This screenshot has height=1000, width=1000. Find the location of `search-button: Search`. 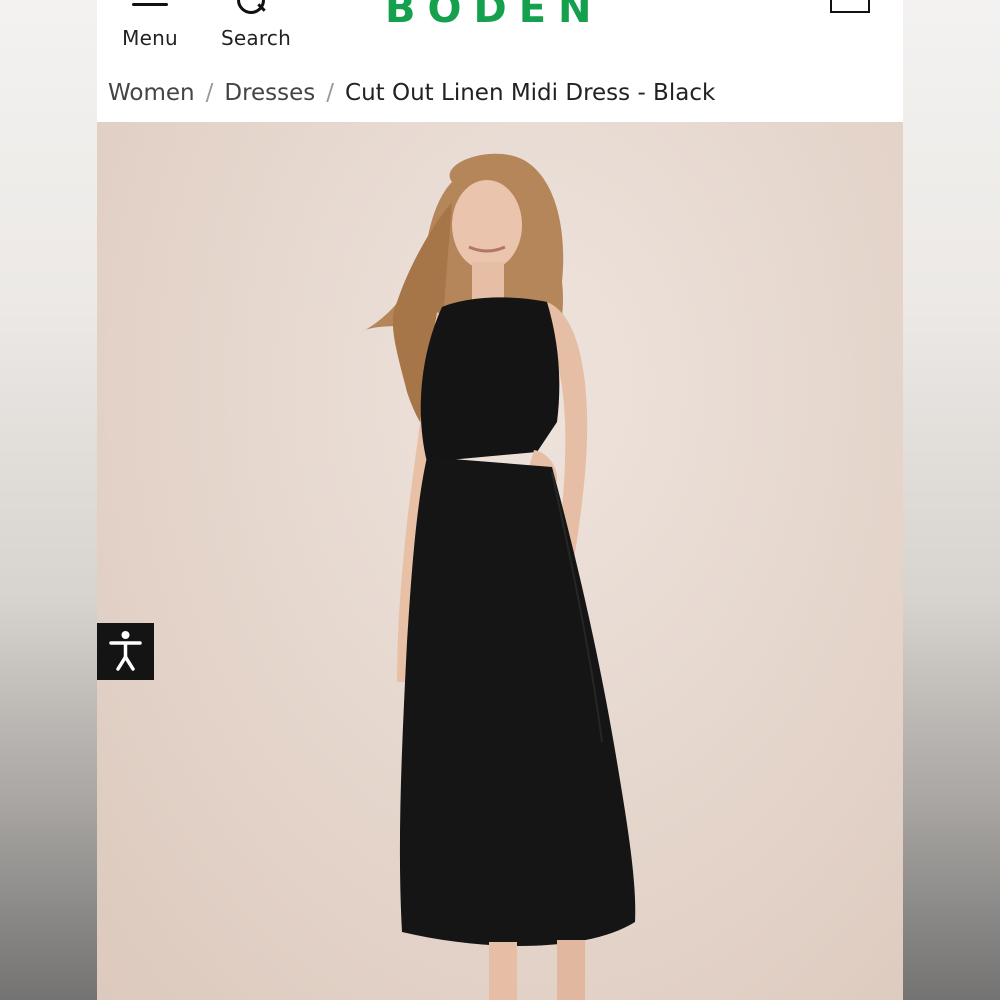

search-button: Search is located at coordinates (256, 32).